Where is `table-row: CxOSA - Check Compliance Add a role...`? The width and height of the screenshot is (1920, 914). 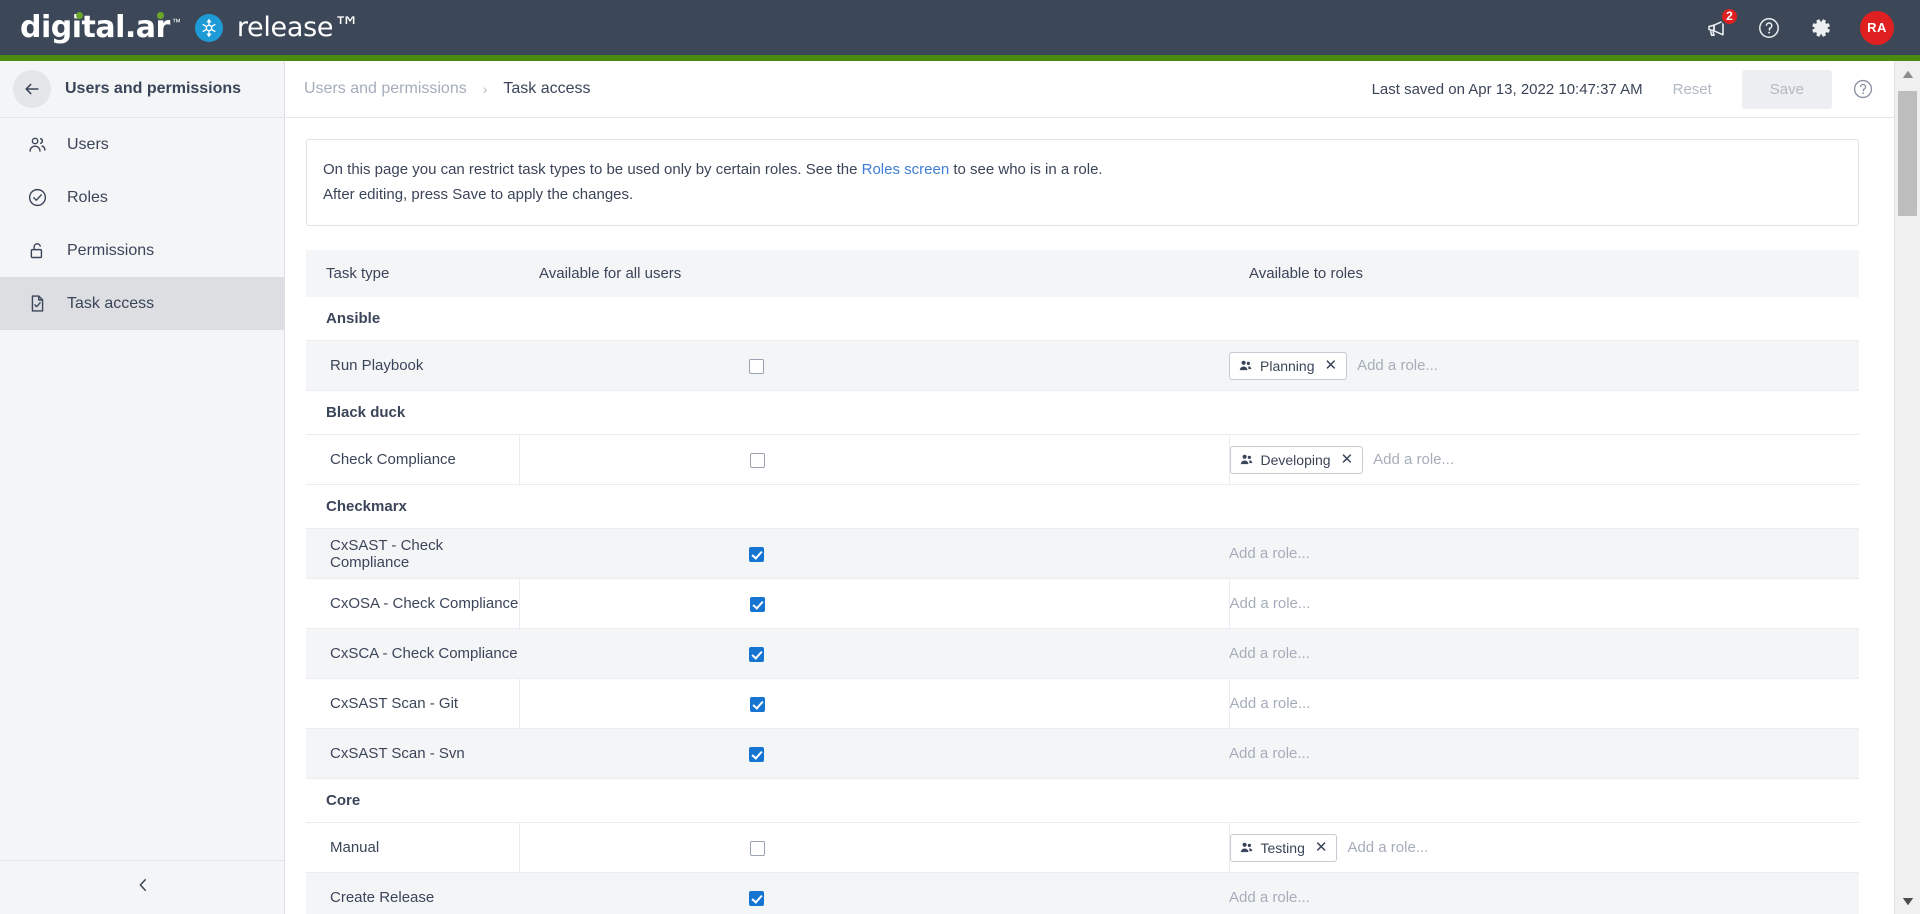
table-row: CxOSA - Check Compliance Add a role... is located at coordinates (1083, 603).